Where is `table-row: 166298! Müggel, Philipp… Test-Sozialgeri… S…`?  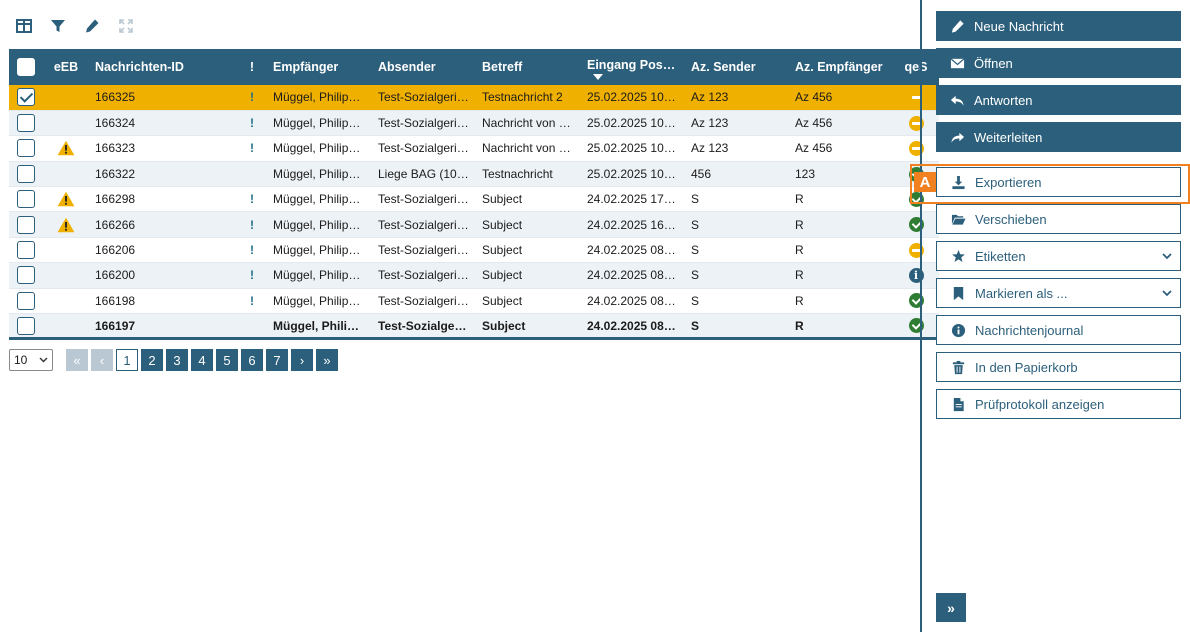
table-row: 166298! Müggel, Philipp… Test-Sozialgeri… S… is located at coordinates (474, 199).